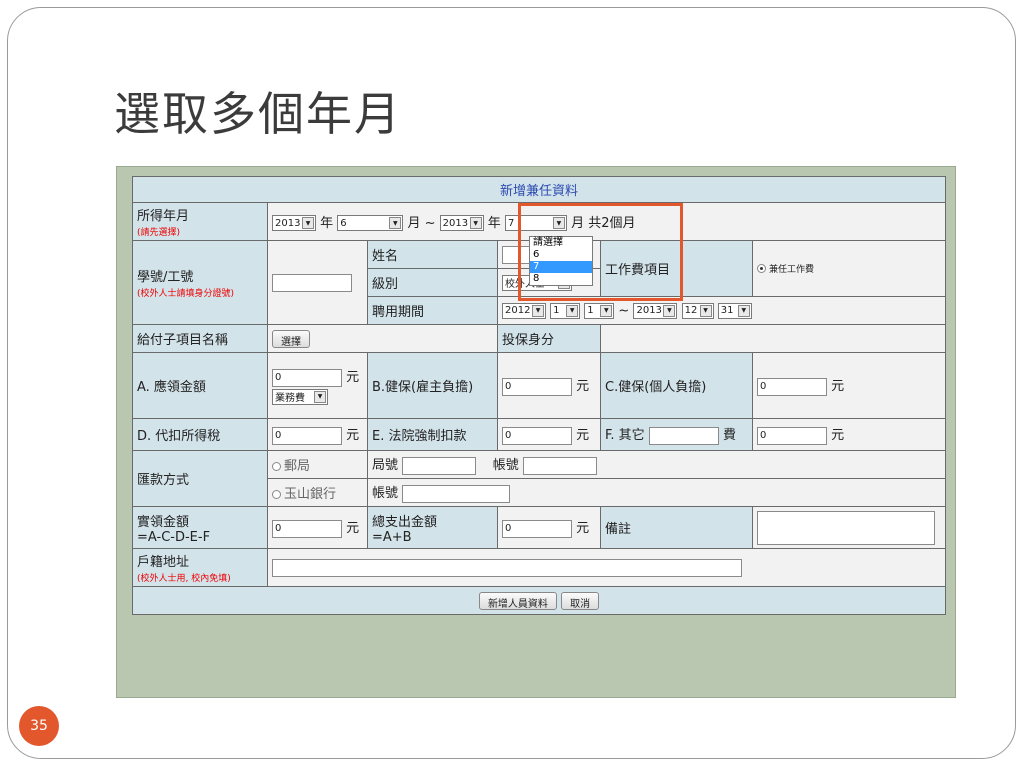  I want to click on total-label: 總支出金額 =A+B, so click(432, 527).